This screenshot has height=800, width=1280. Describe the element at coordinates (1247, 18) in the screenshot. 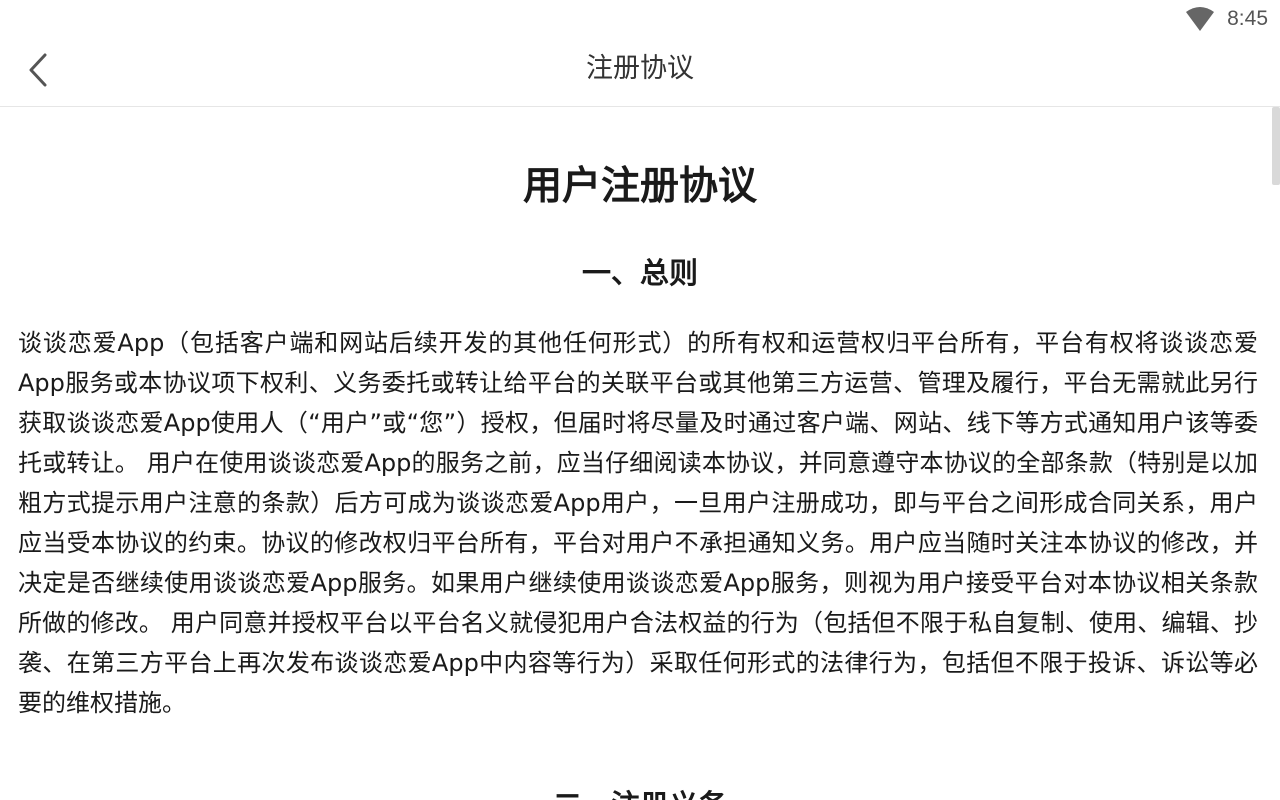

I see `status-time: 8:45` at that location.